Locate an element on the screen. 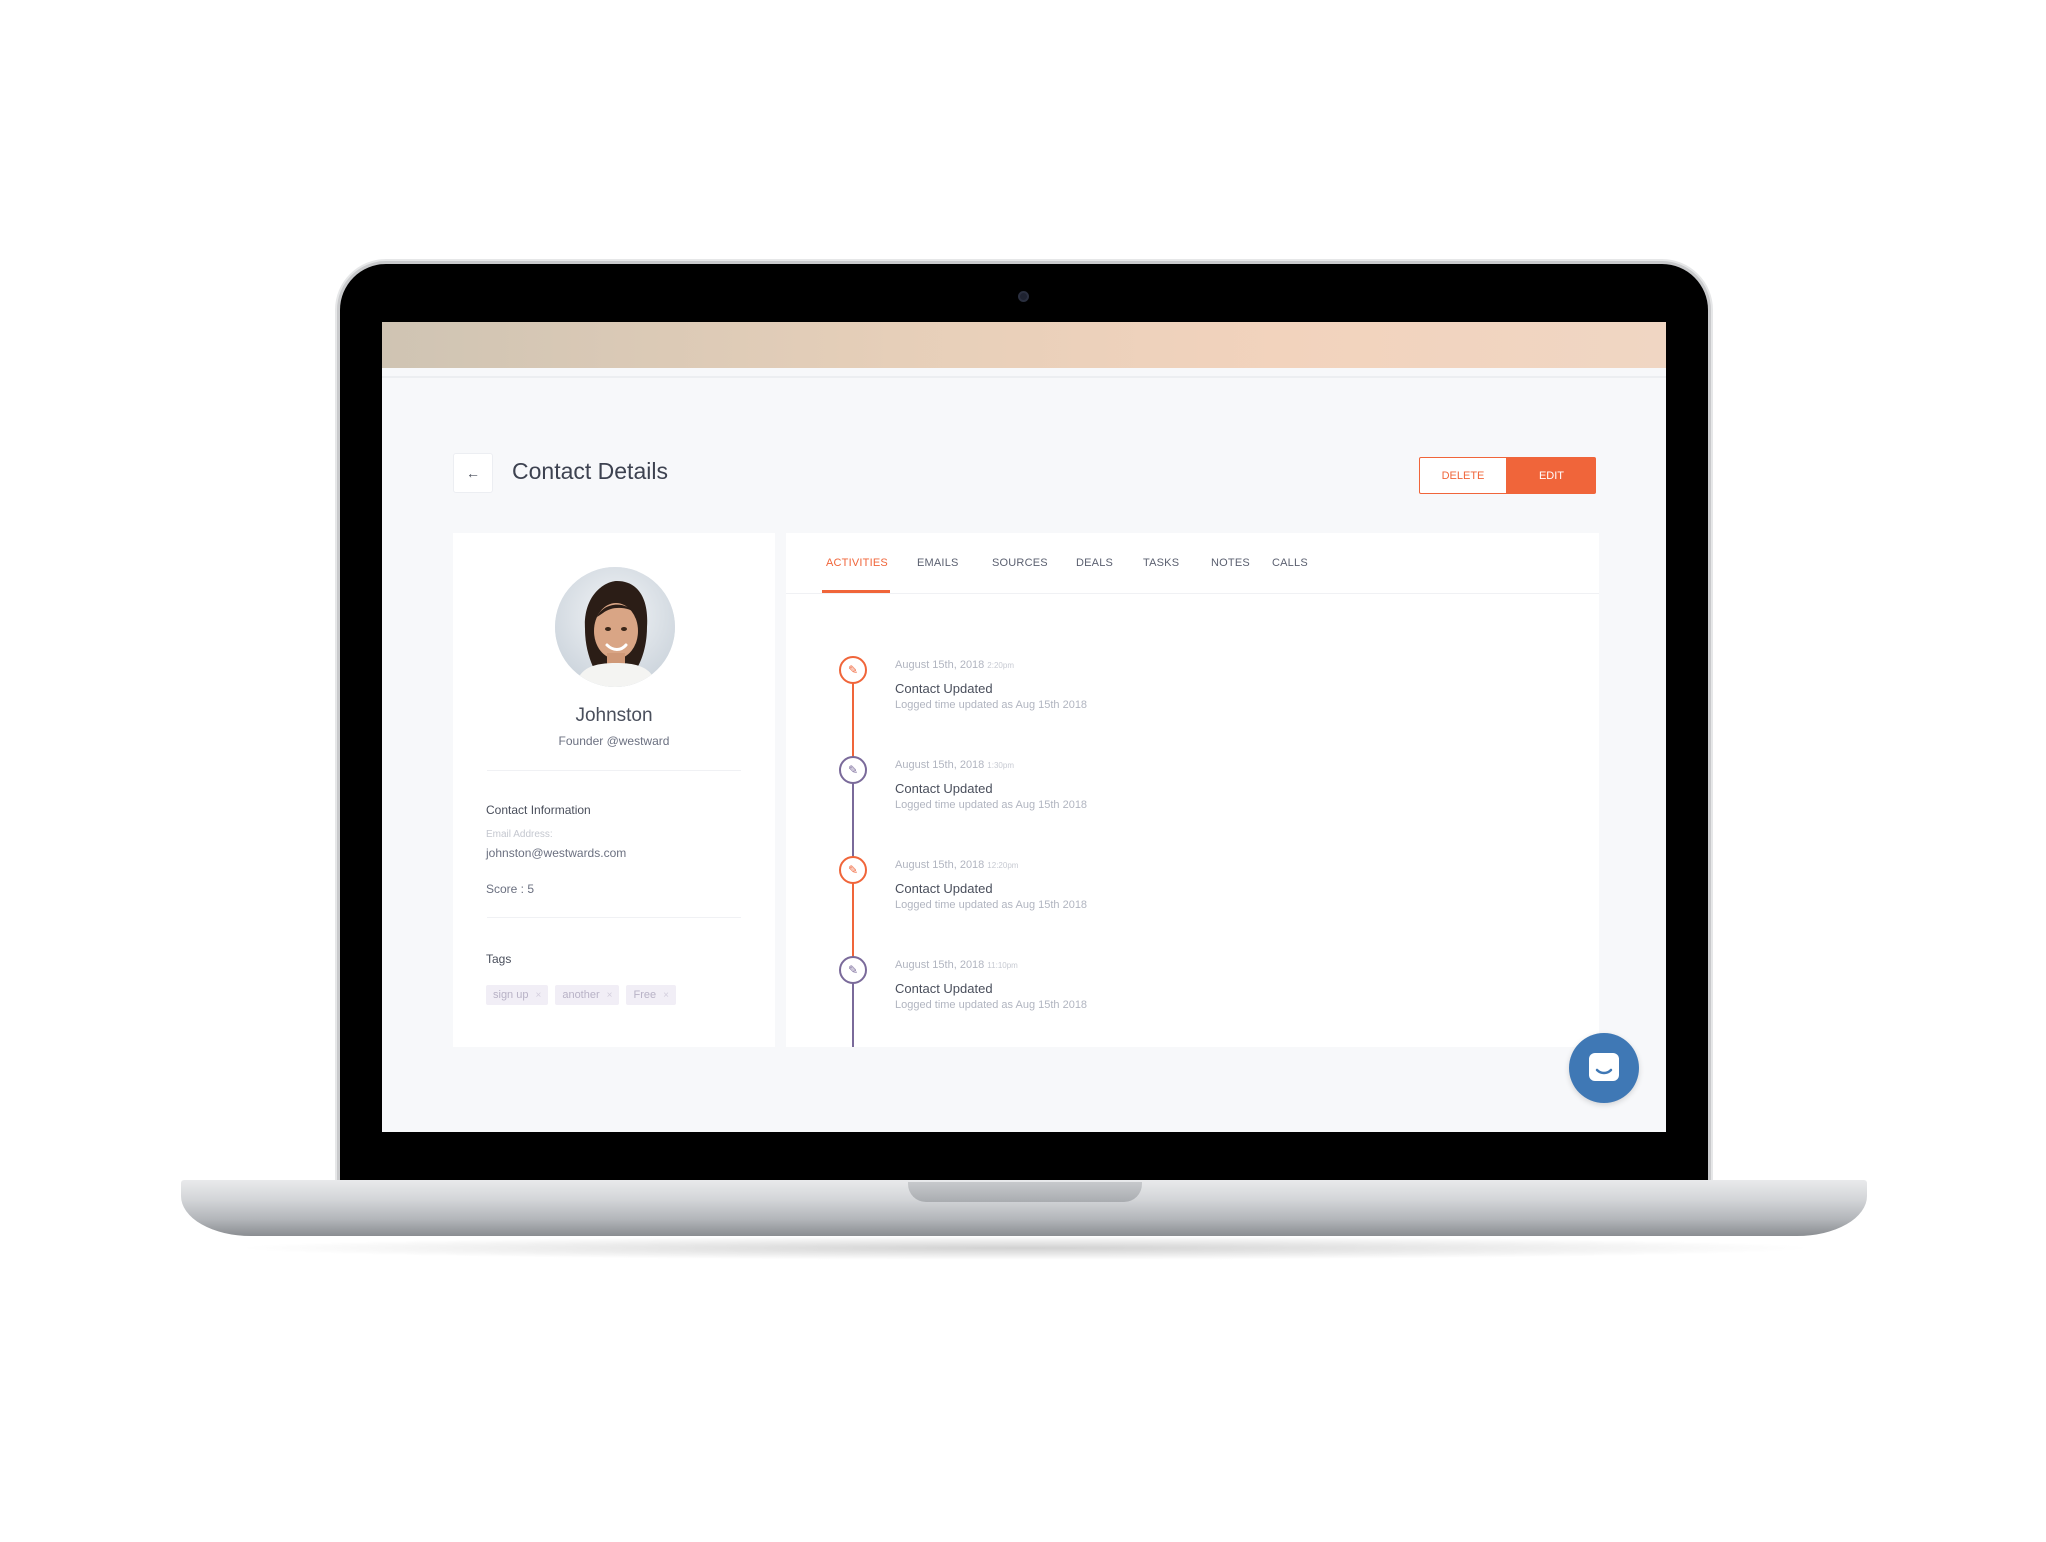 The width and height of the screenshot is (2046, 1542). edit-button: EDIT is located at coordinates (1551, 475).